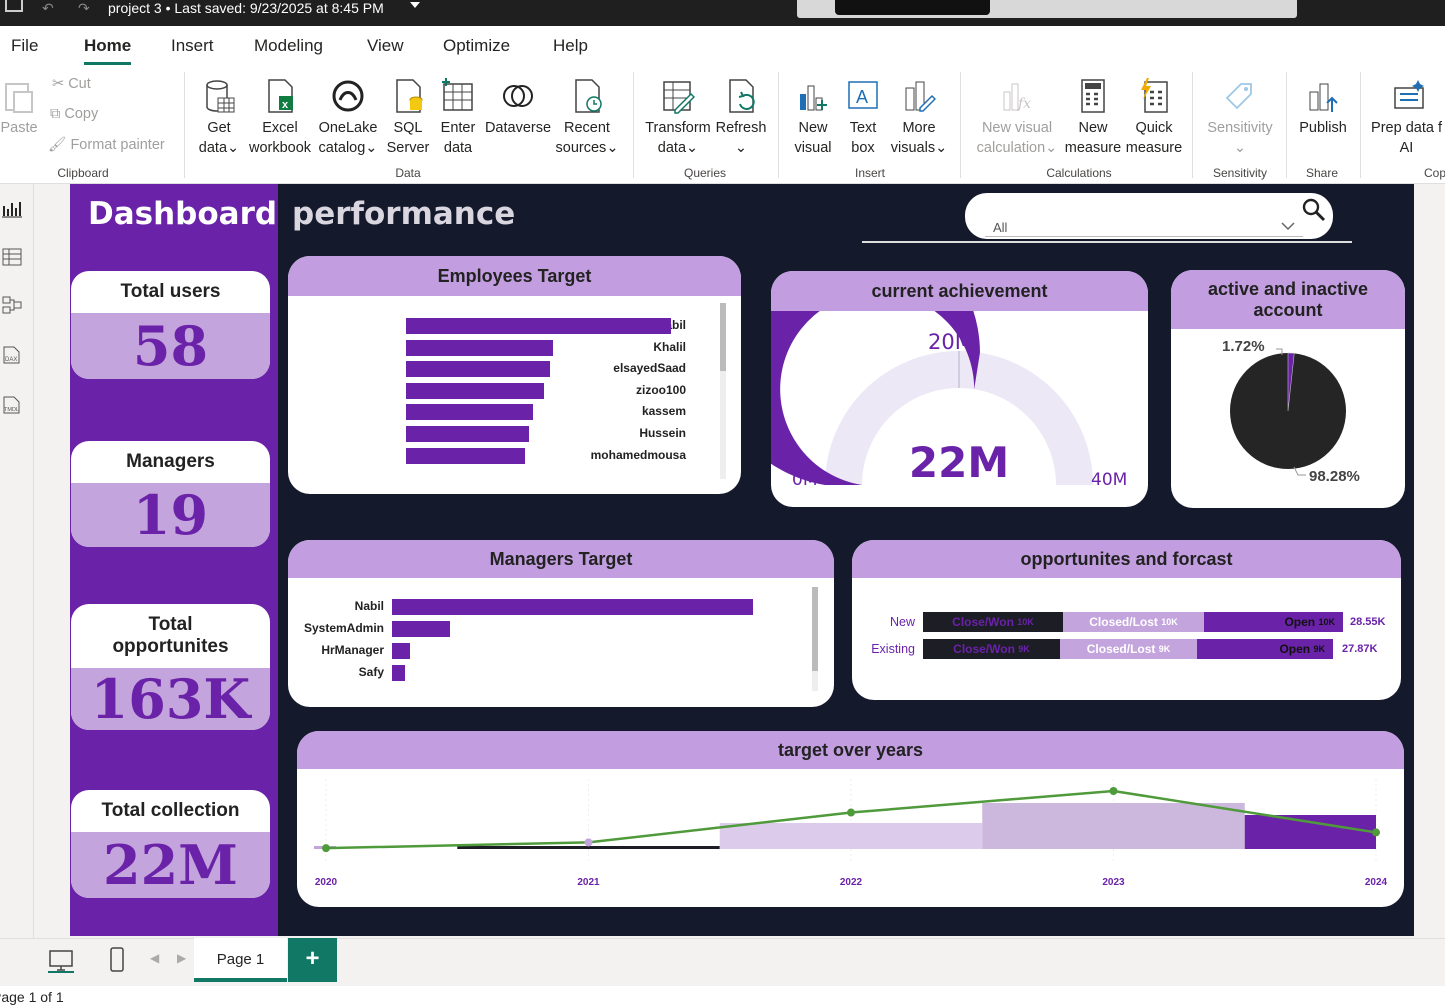 This screenshot has width=1445, height=1006. I want to click on paste-button: Paste, so click(19, 108).